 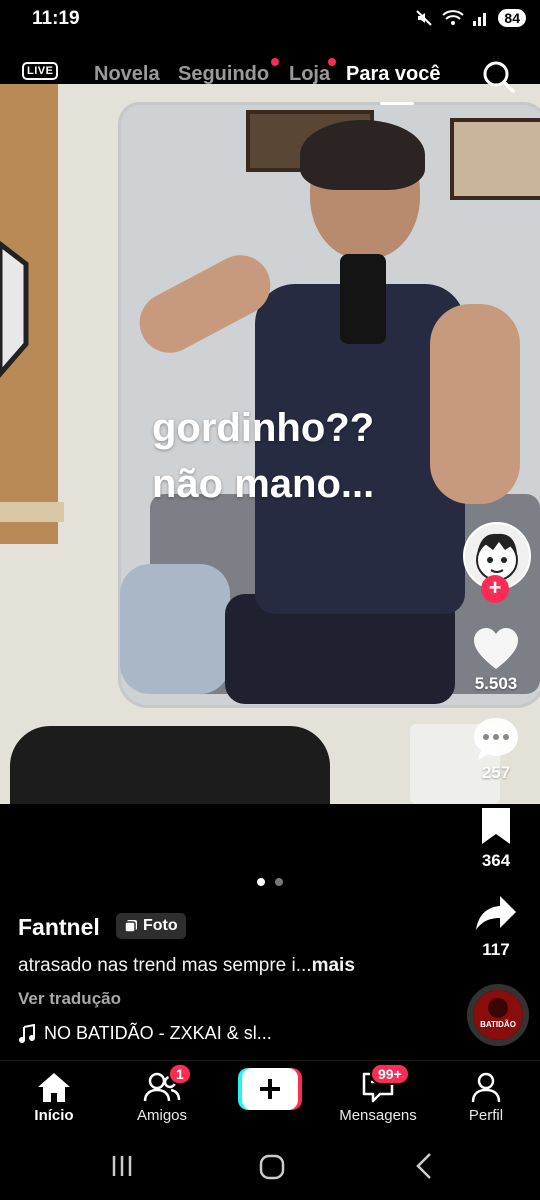 I want to click on status-time: 11:19, so click(x=56, y=18).